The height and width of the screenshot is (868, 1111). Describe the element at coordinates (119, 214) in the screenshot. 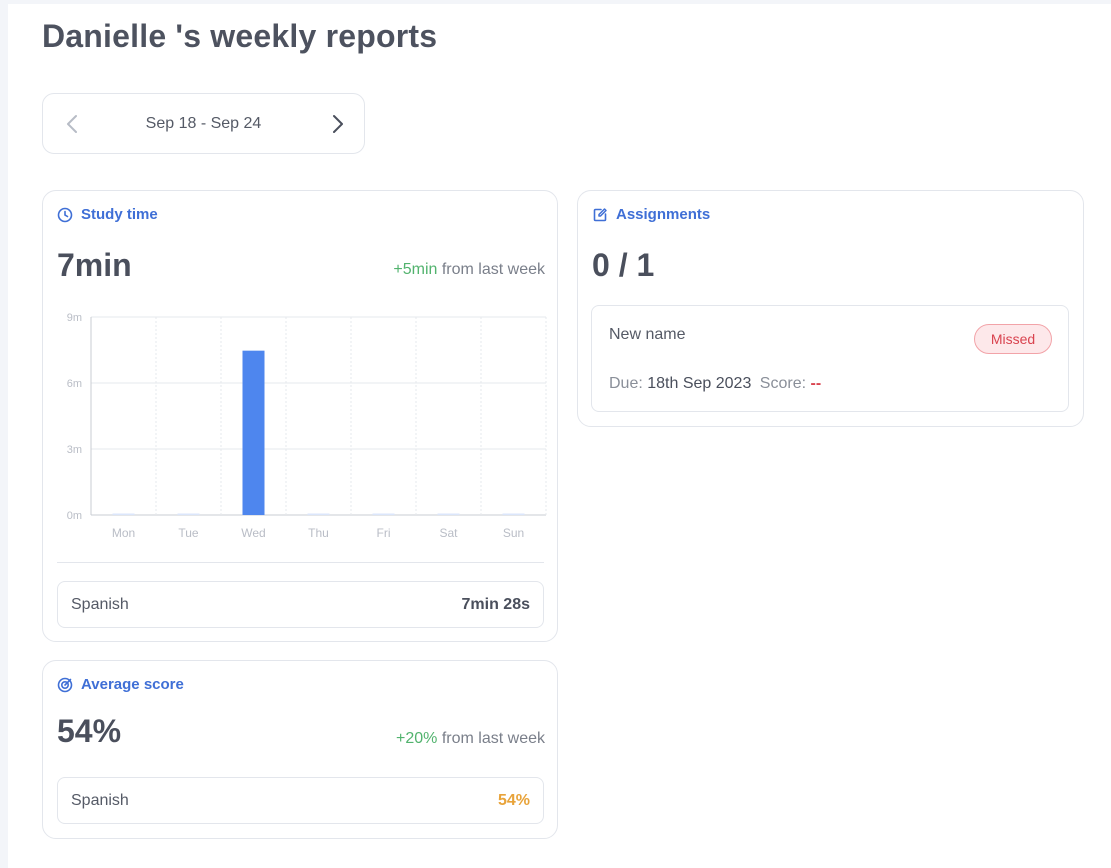

I see `study-time-label: Study time` at that location.